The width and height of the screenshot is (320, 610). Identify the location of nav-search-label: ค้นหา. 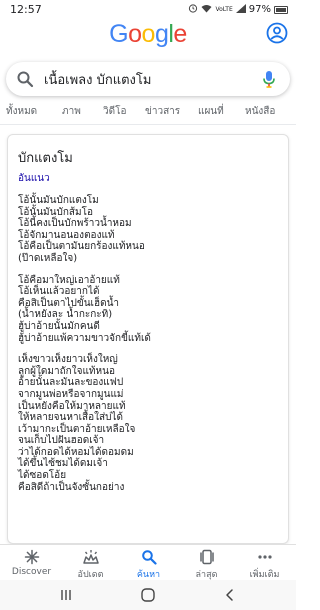
(148, 575).